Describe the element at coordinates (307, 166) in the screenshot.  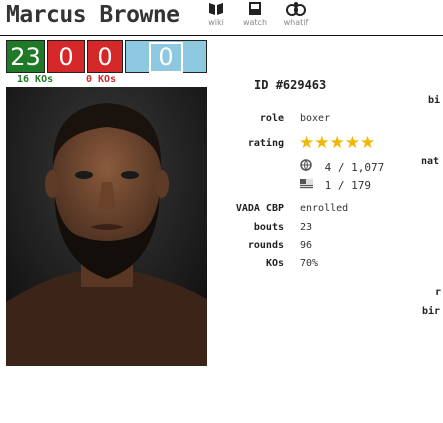
I see `globe-icon` at that location.